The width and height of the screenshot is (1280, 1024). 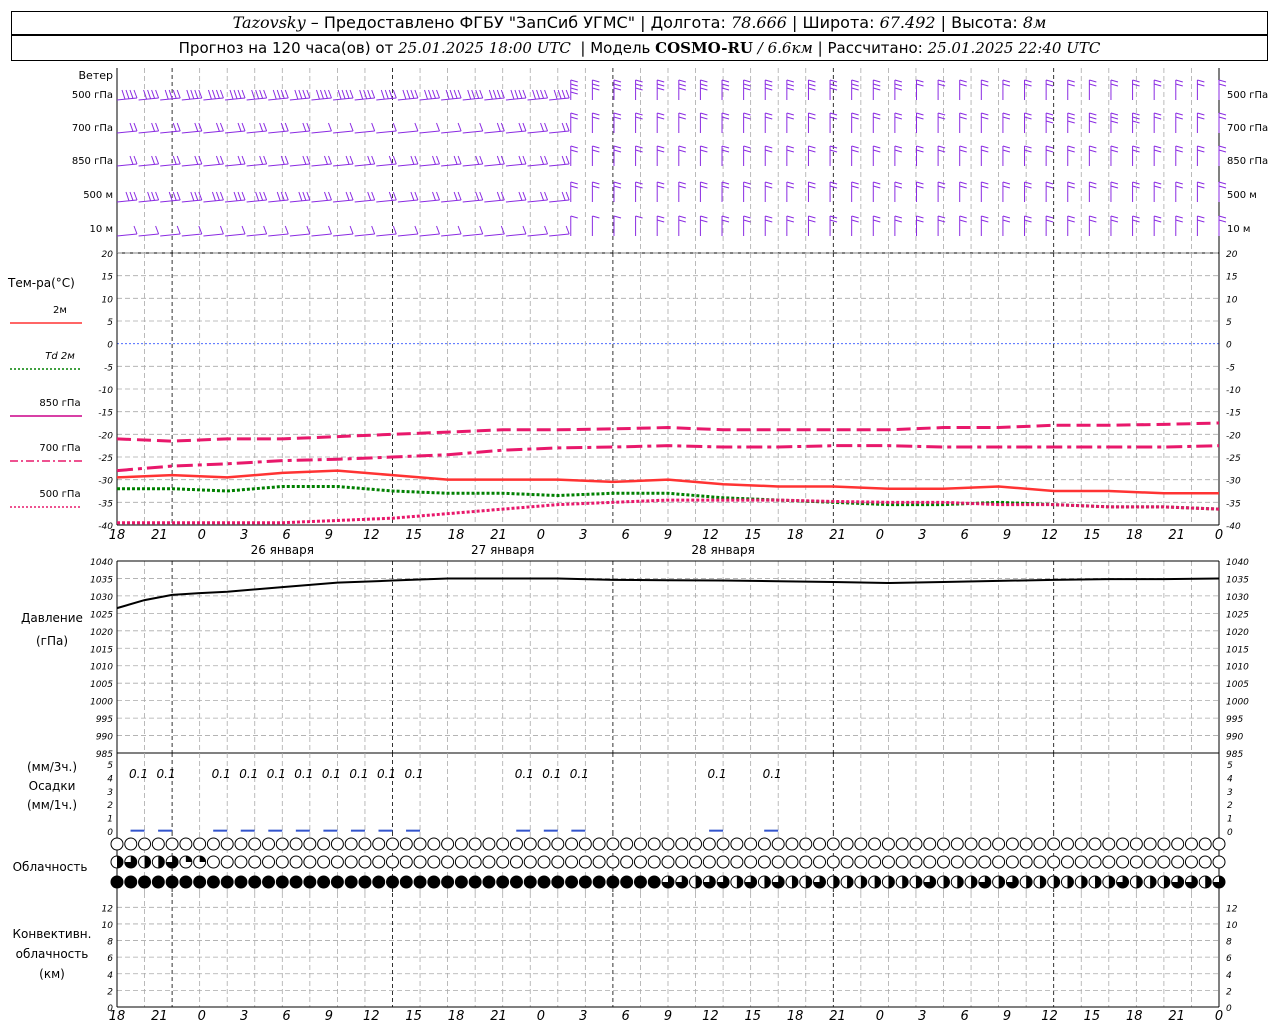 I want to click on pres-ytick-left: 1040, so click(x=101, y=563).